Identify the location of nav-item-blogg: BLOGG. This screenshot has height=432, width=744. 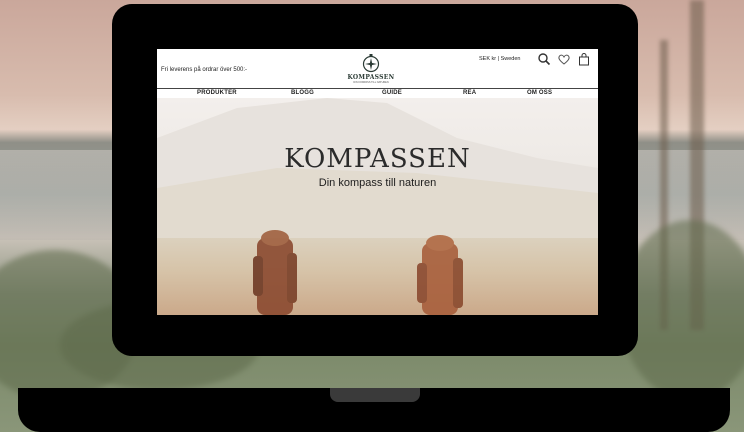
(302, 93).